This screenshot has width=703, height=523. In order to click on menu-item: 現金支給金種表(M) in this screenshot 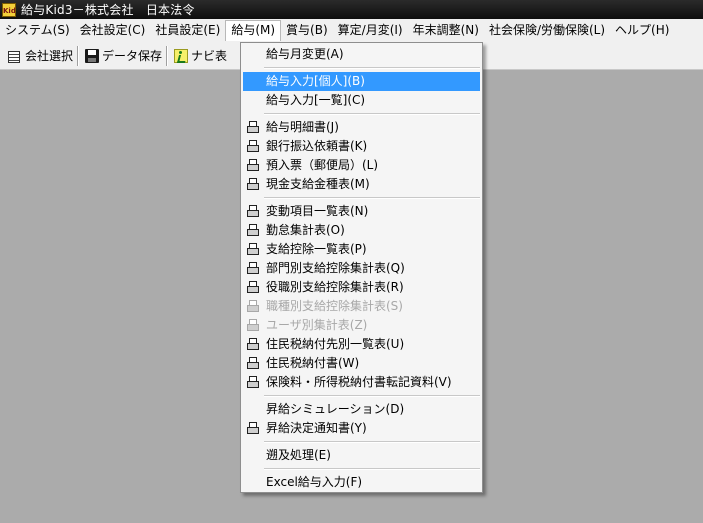, I will do `click(361, 184)`.